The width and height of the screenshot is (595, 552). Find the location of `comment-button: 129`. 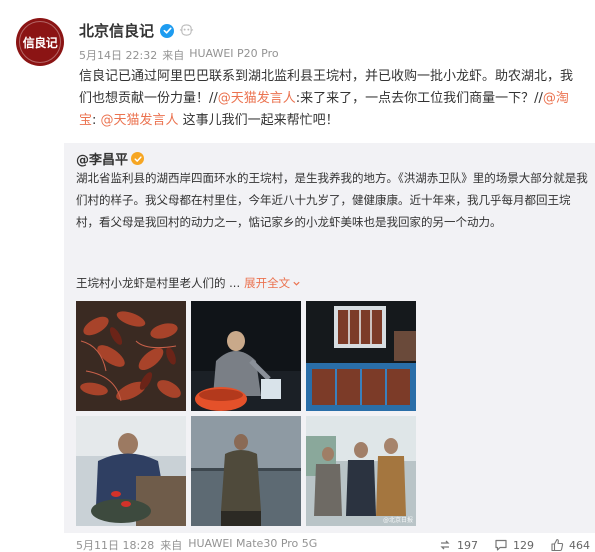

comment-button: 129 is located at coordinates (514, 545).